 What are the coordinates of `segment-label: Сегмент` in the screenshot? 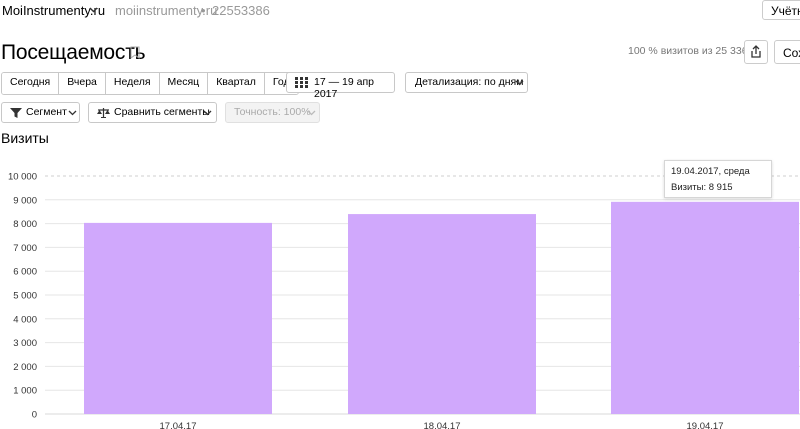 It's located at (46, 112).